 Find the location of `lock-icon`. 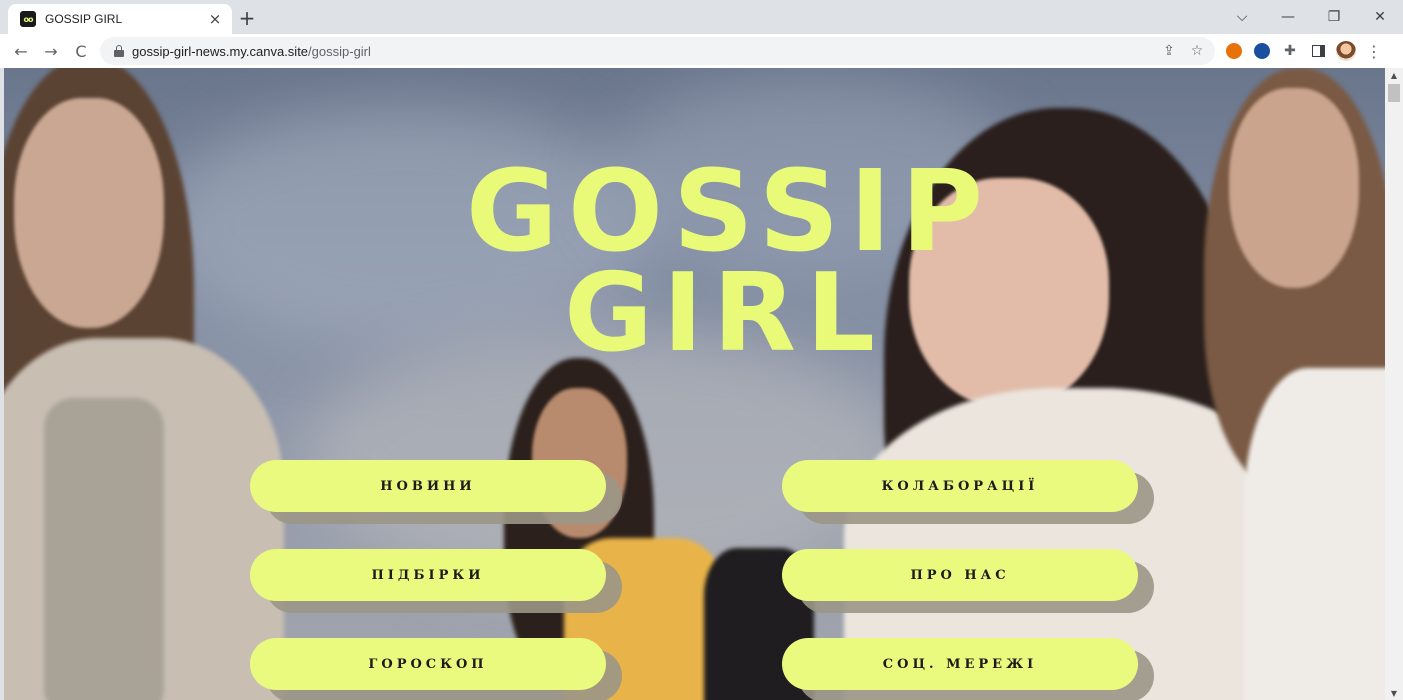

lock-icon is located at coordinates (119, 51).